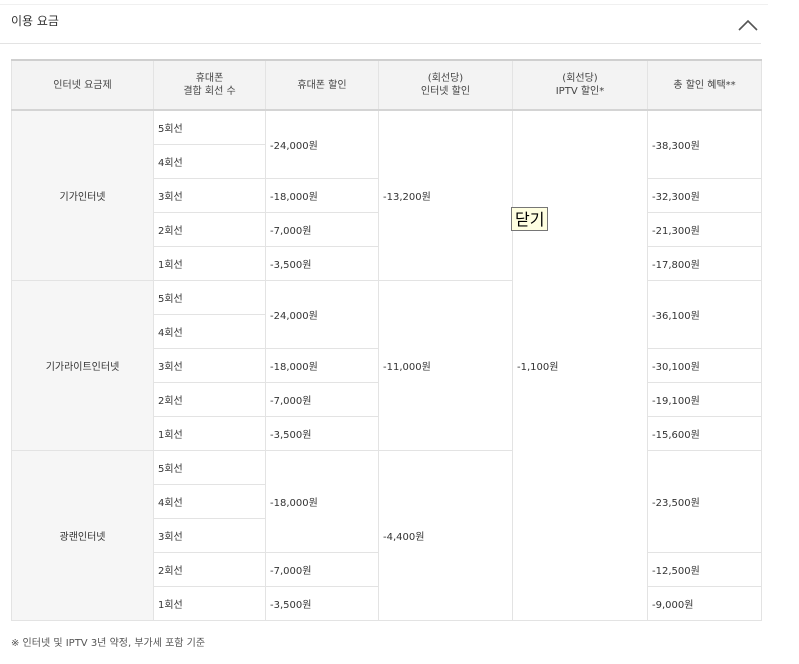  What do you see at coordinates (704, 501) in the screenshot?
I see `total-benefit: -23,500원` at bounding box center [704, 501].